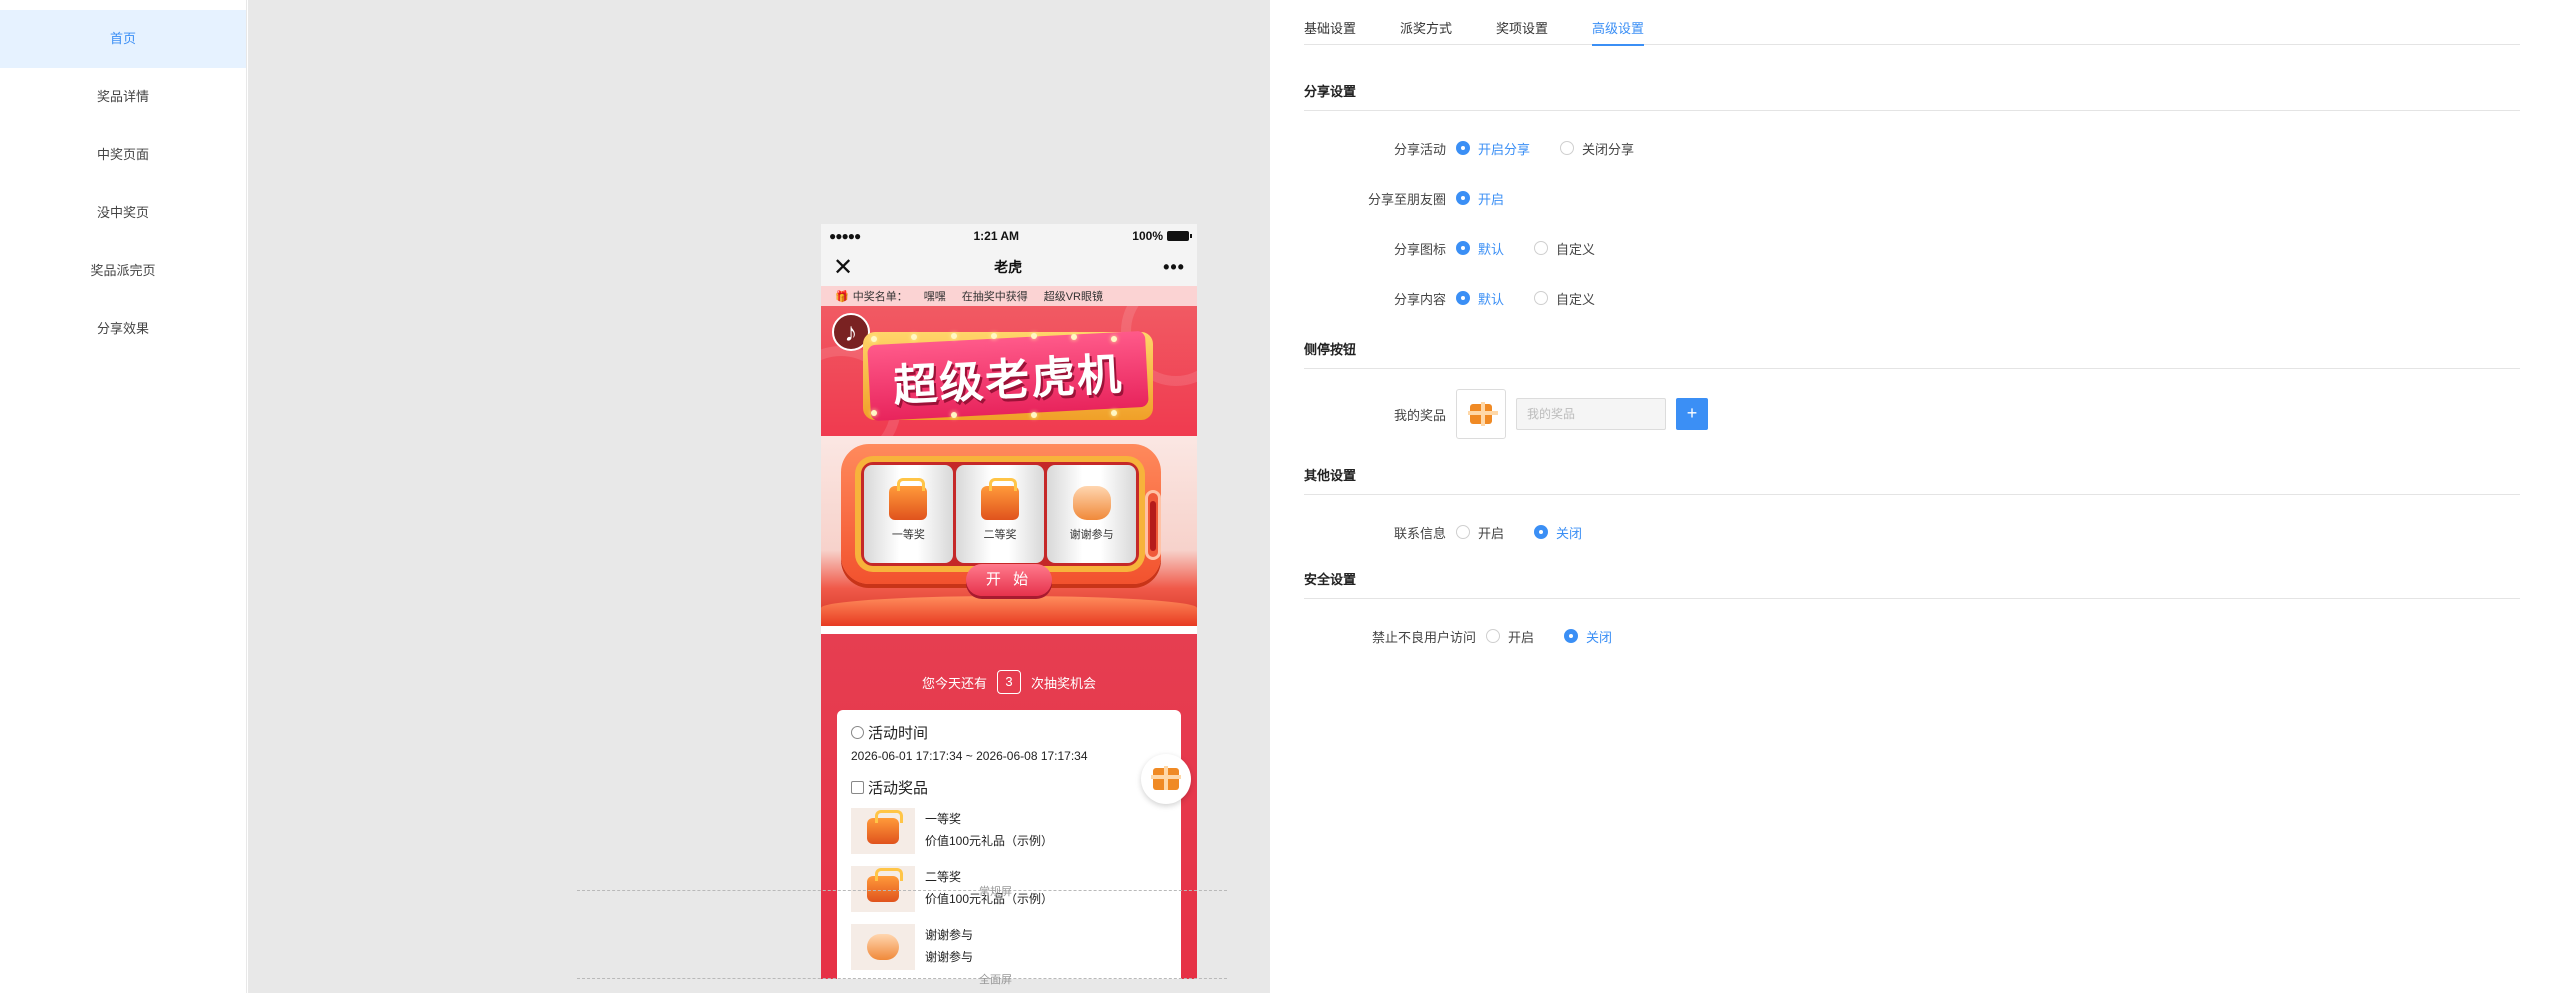 The image size is (2552, 993). I want to click on normal-screen-guide, so click(902, 890).